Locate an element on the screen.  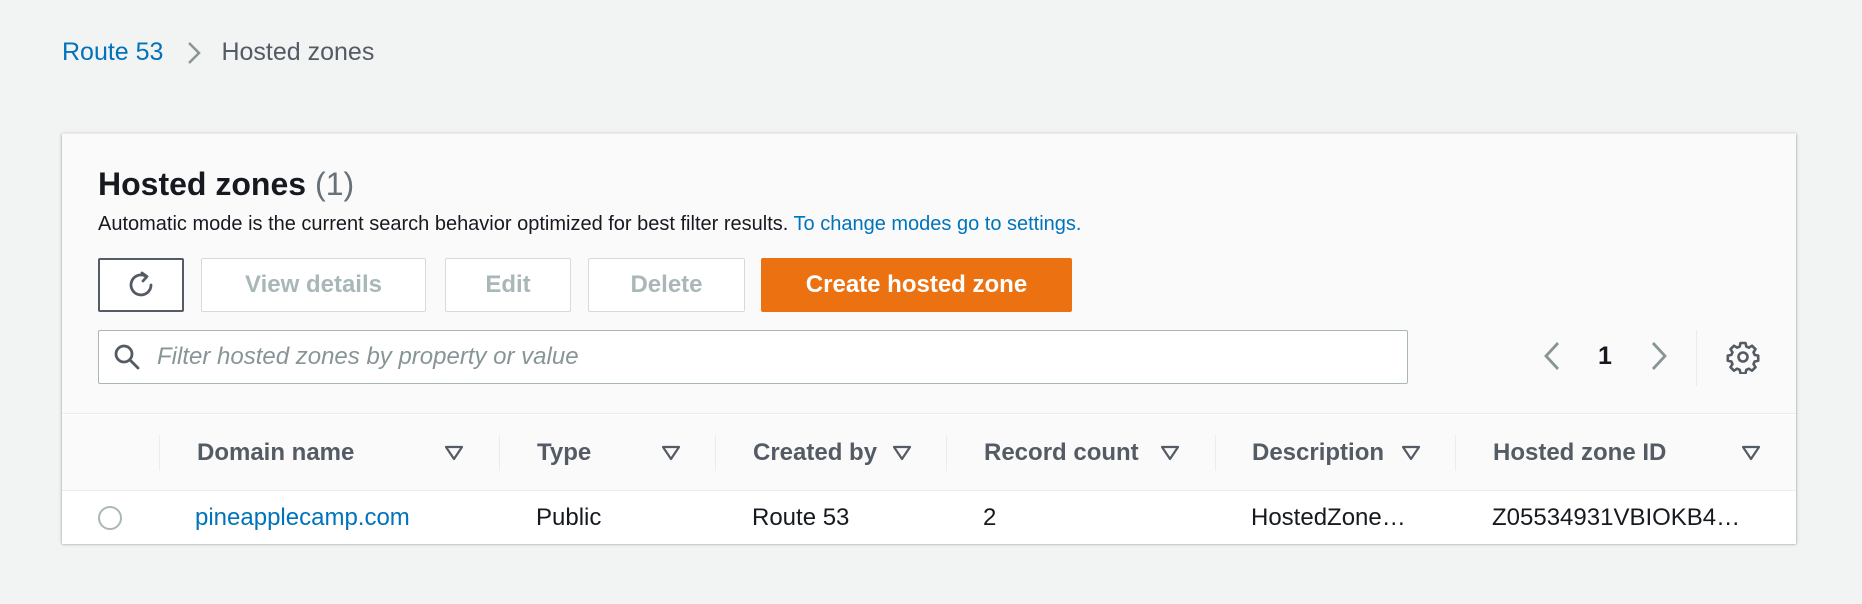
pagination-divider is located at coordinates (1696, 358).